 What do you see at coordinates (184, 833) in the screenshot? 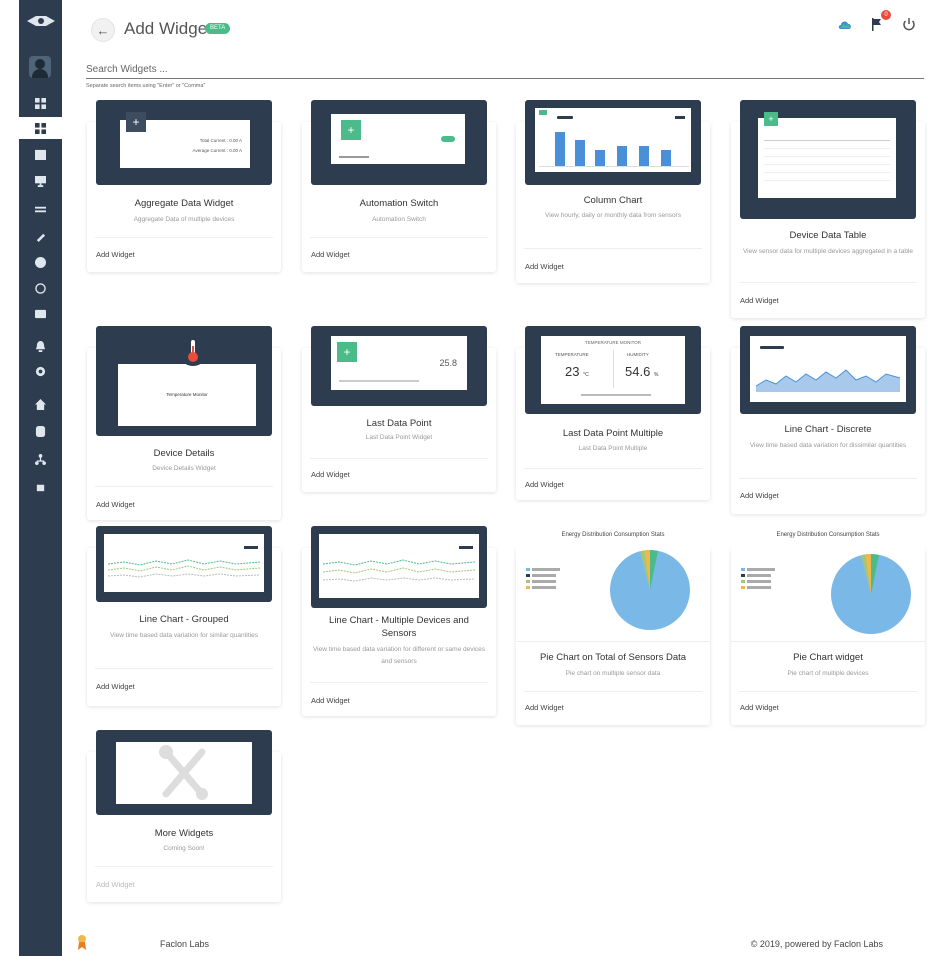
I see `widget-title: More Widgets` at bounding box center [184, 833].